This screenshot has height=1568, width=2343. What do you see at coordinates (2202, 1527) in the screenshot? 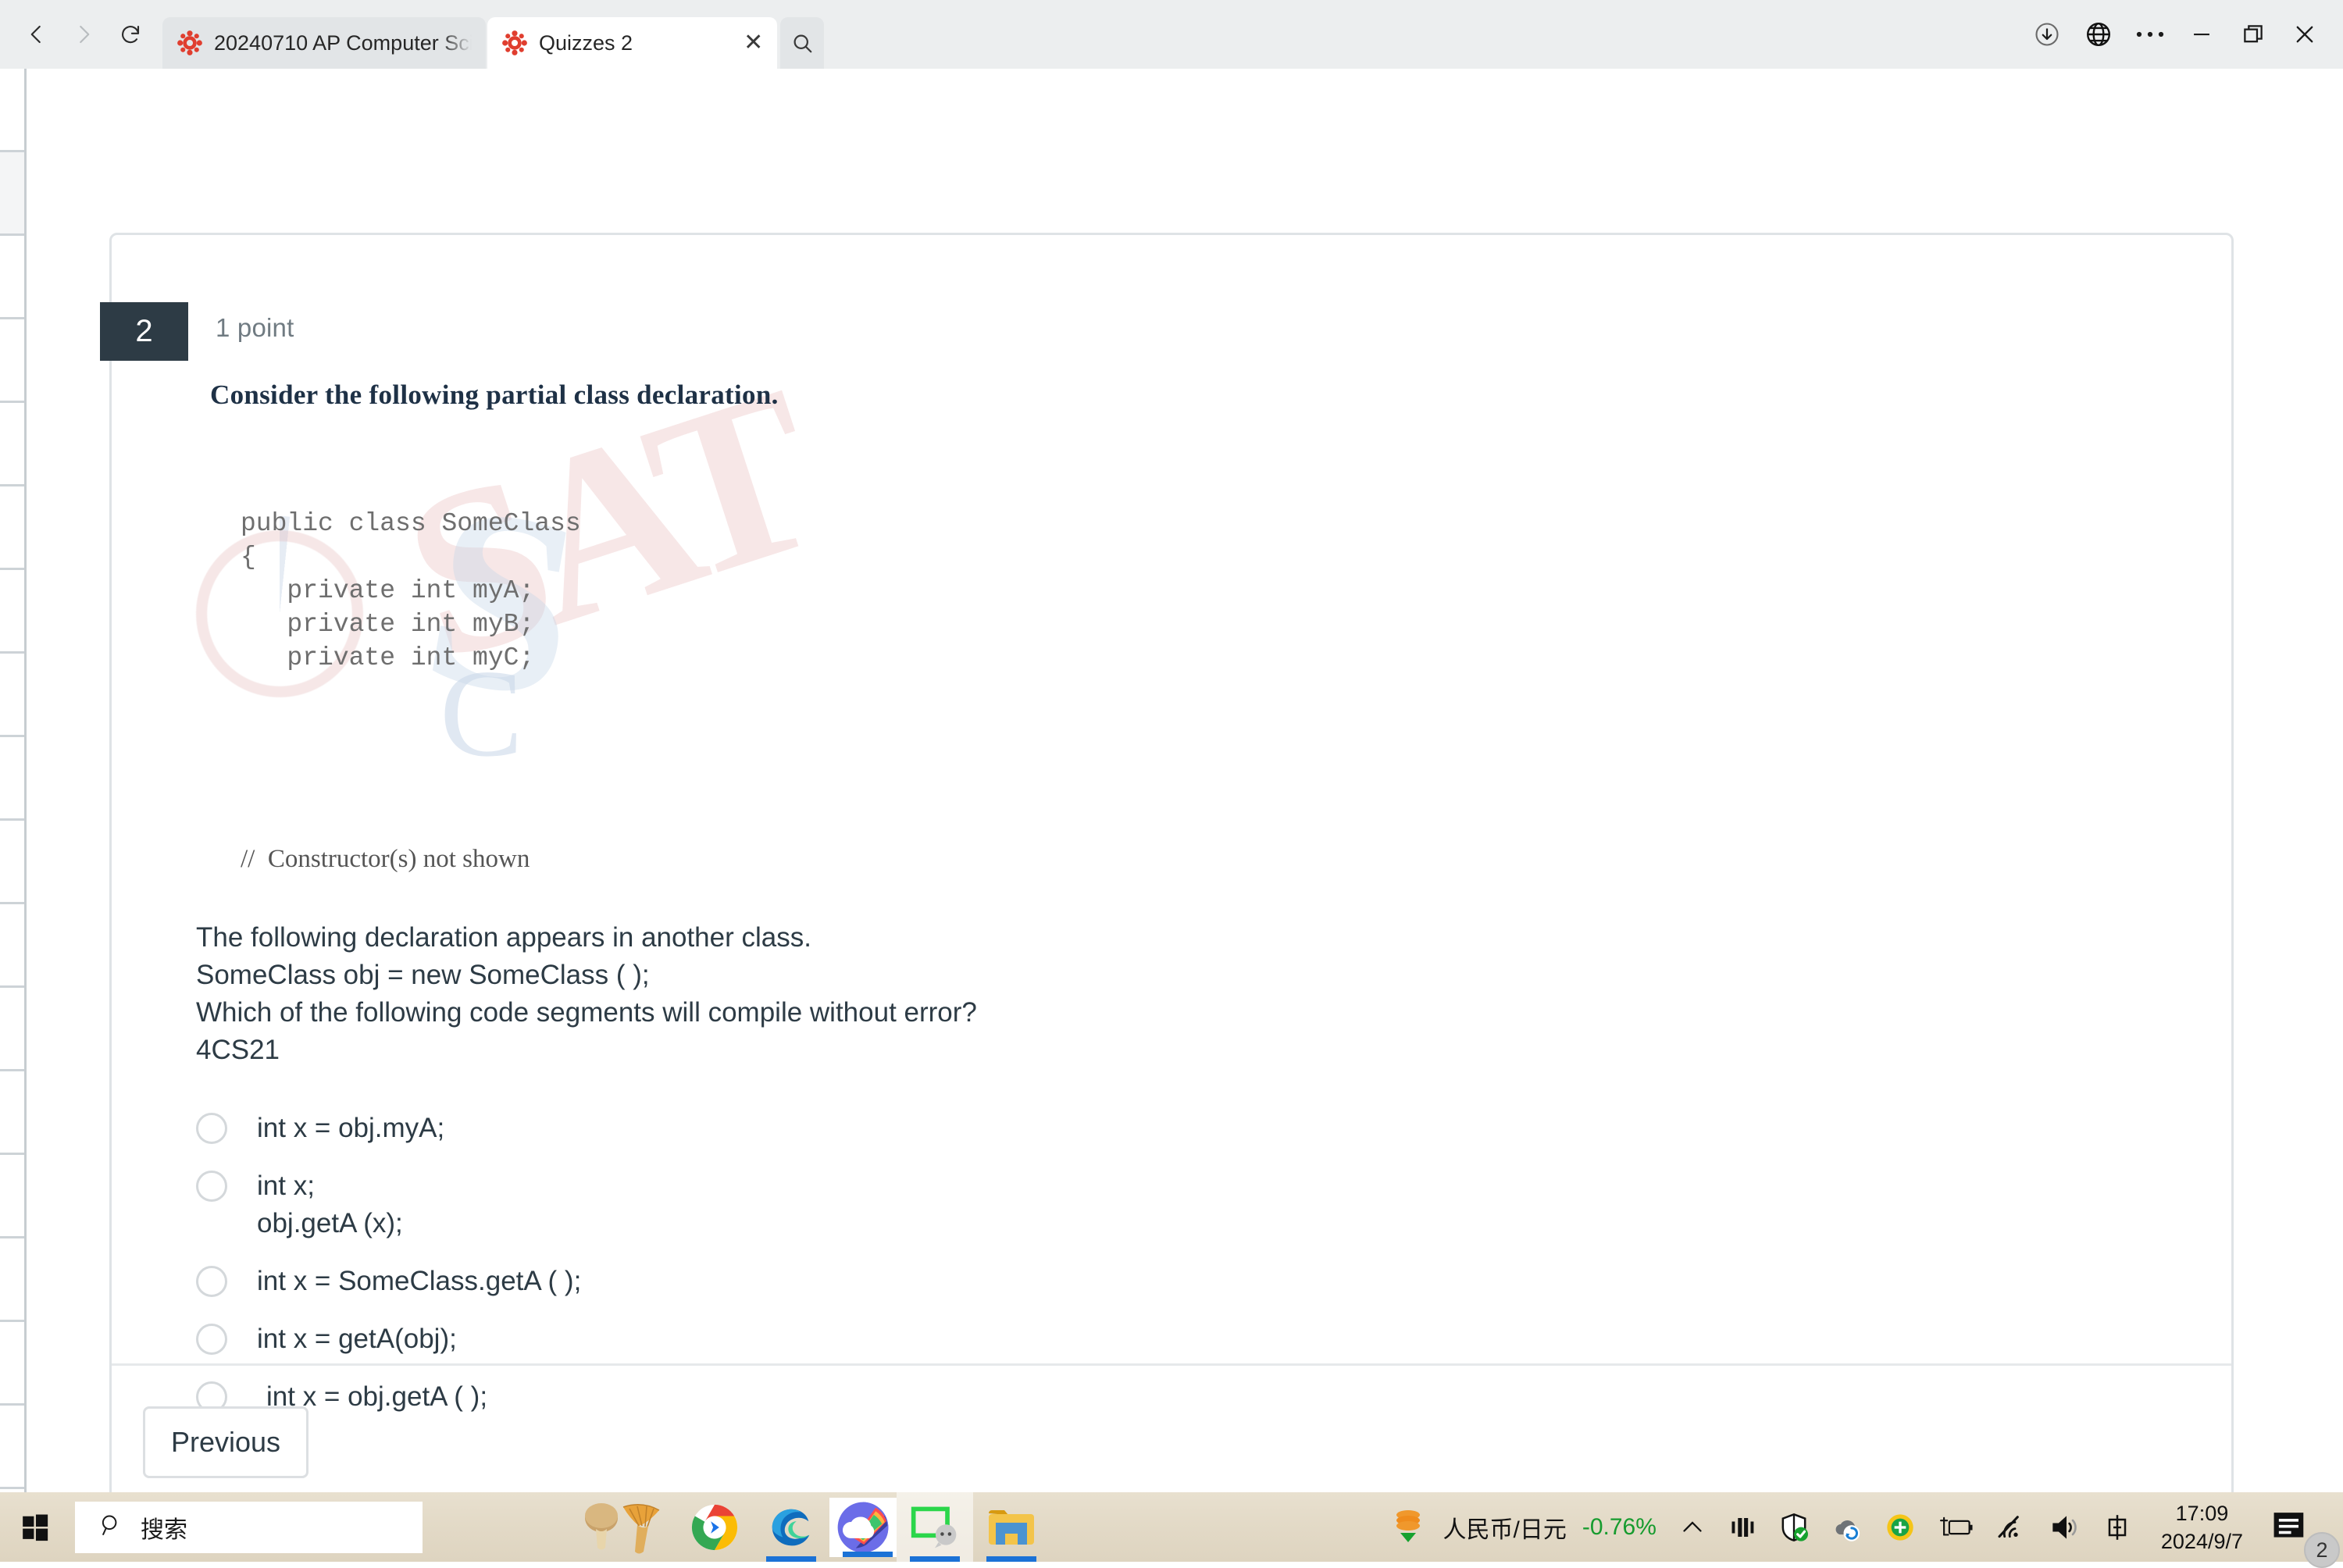
I see `taskbar-clock: 17:09 2024/9/7` at bounding box center [2202, 1527].